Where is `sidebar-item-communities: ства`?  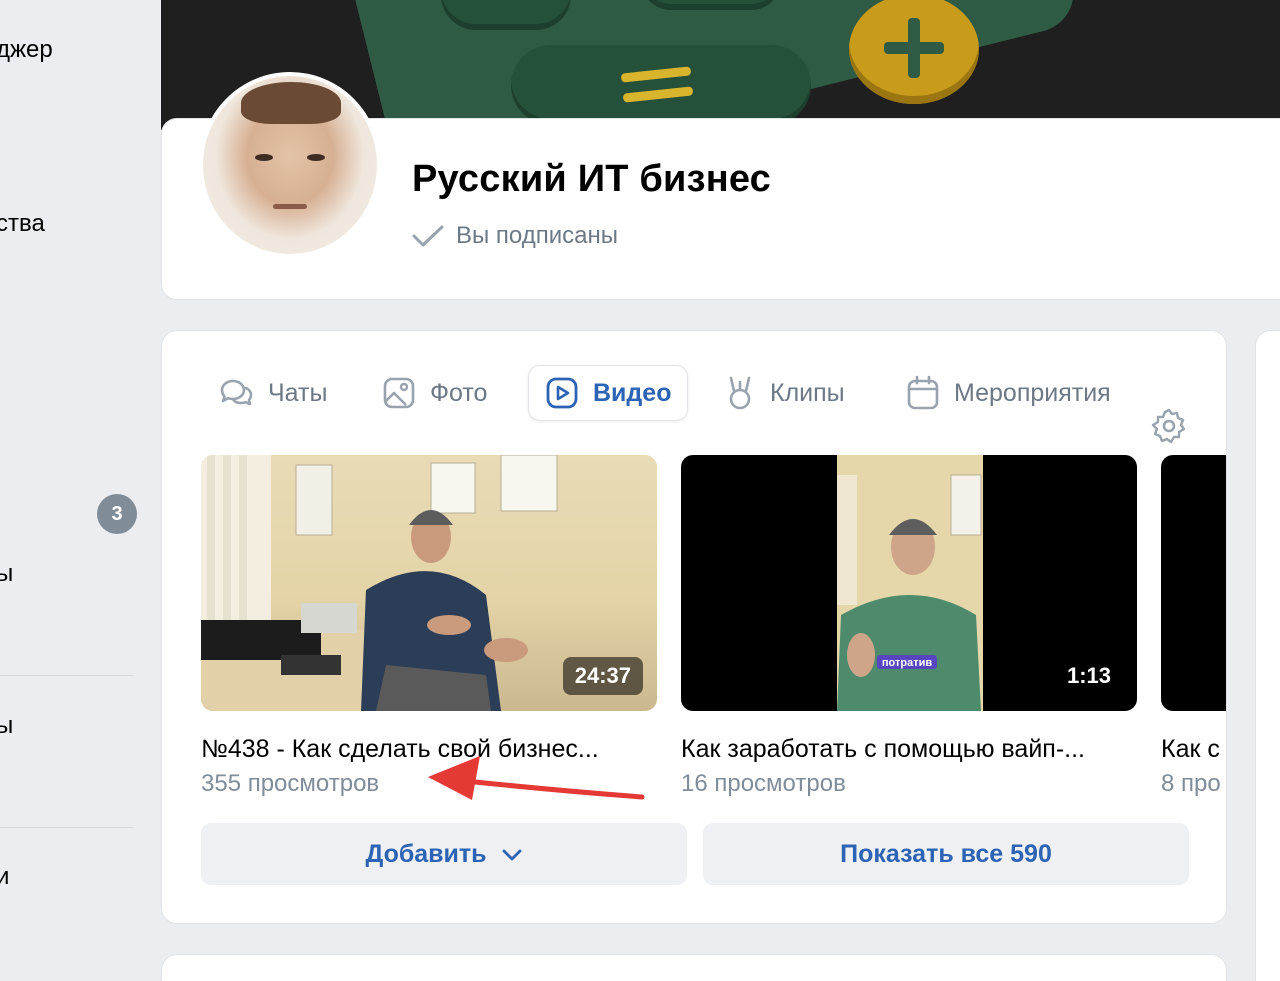
sidebar-item-communities: ства is located at coordinates (22, 224).